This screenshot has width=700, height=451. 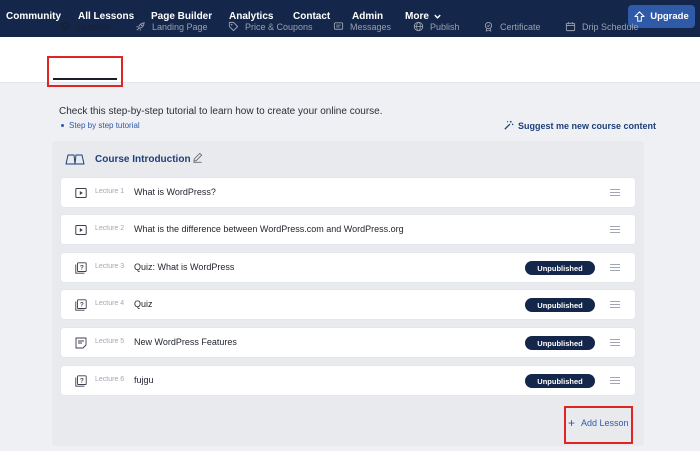 What do you see at coordinates (110, 341) in the screenshot?
I see `lecture-number: Lecture 5` at bounding box center [110, 341].